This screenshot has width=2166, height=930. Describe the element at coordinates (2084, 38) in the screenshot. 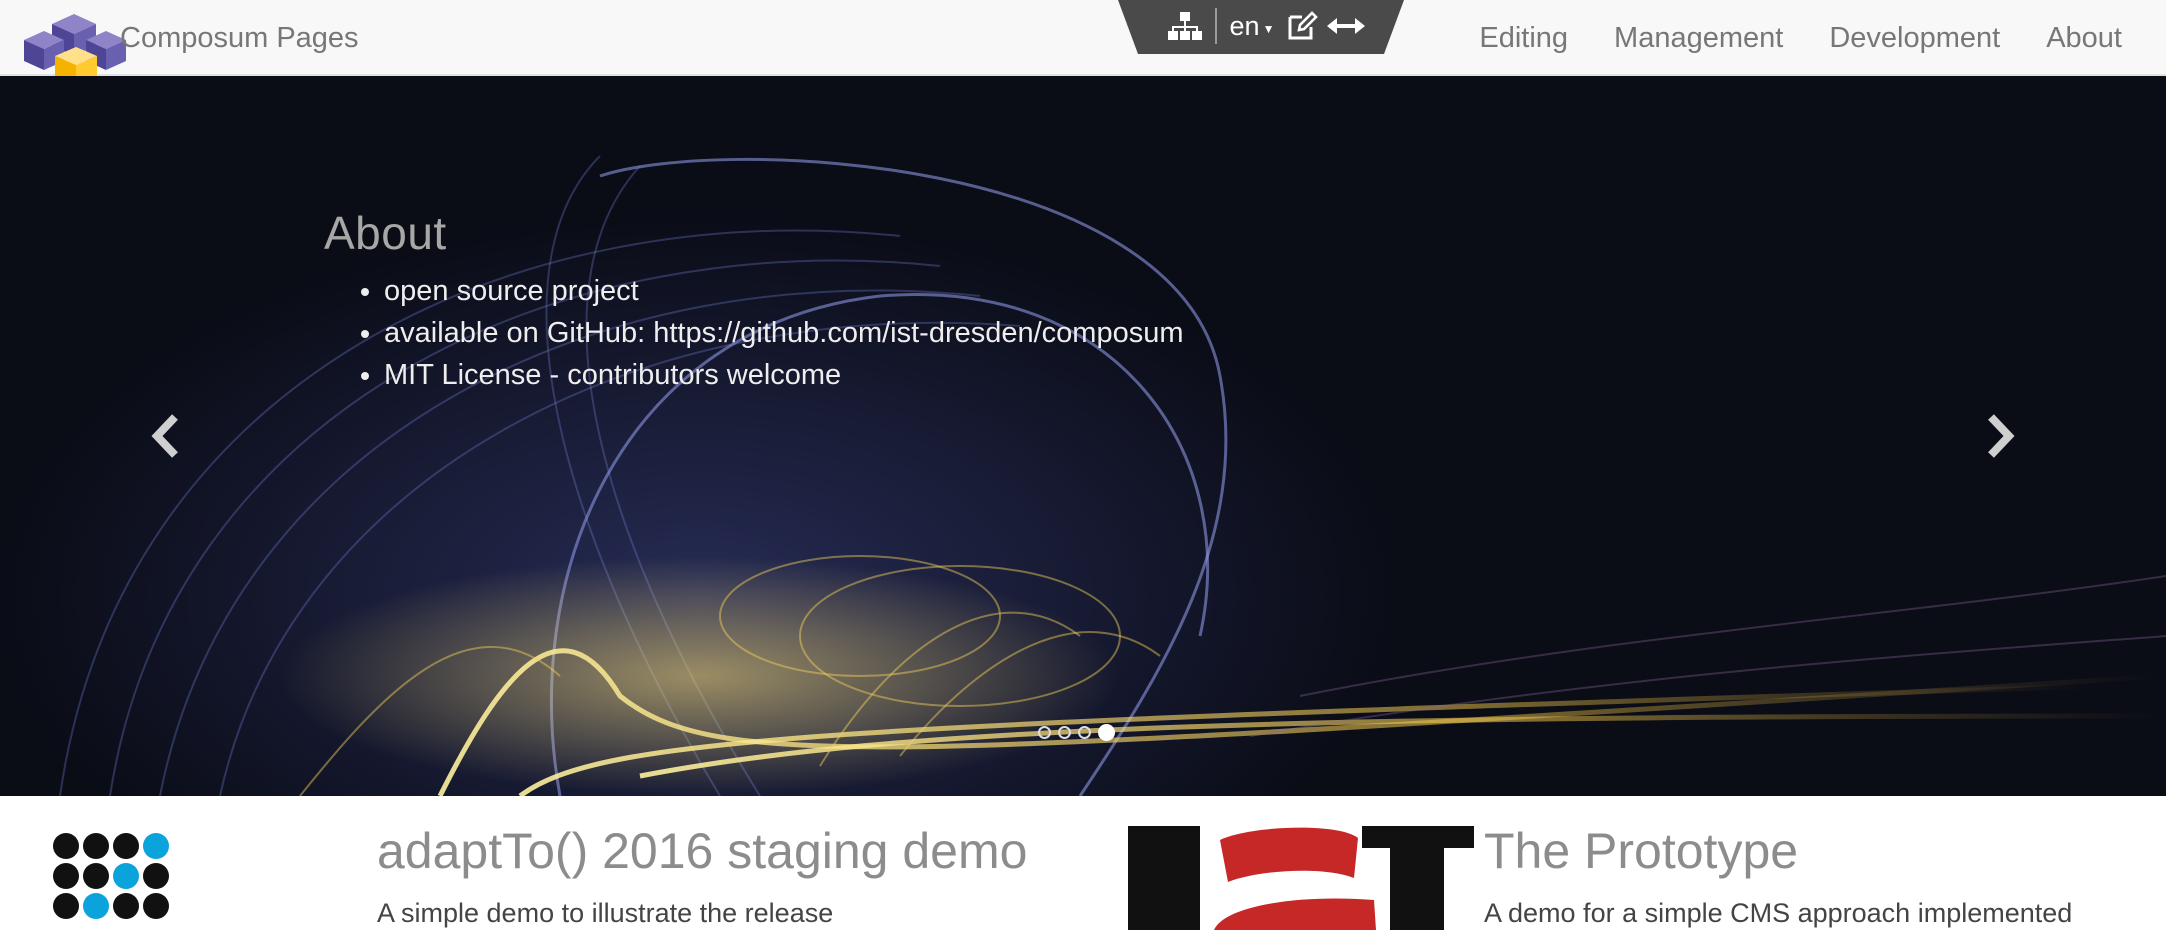

I see `nav-item-about: About` at that location.